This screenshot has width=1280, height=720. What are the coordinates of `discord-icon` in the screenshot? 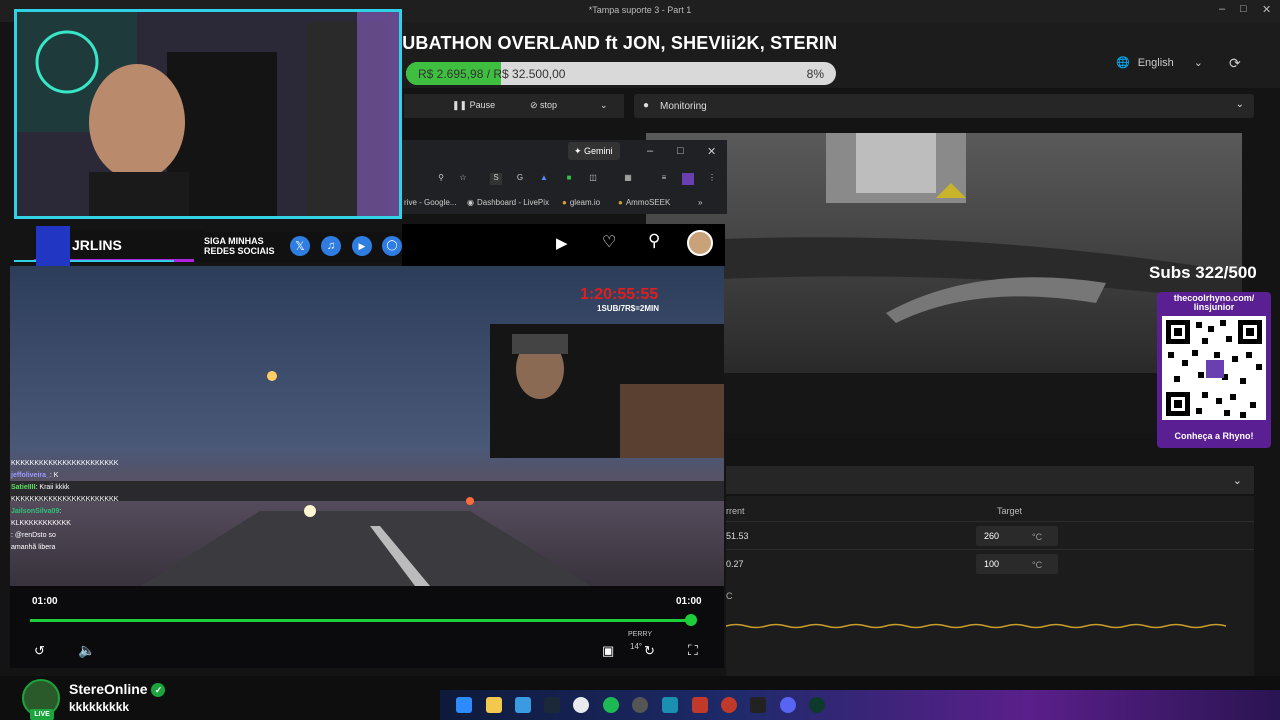 It's located at (788, 705).